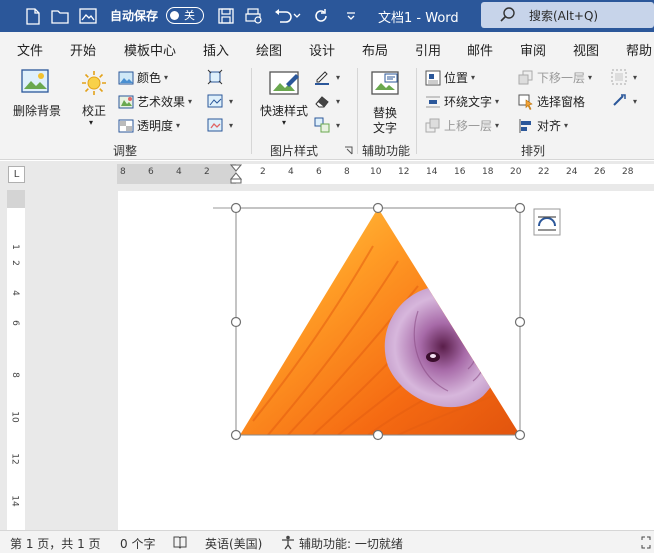 This screenshot has width=654, height=553. Describe the element at coordinates (297, 16) in the screenshot. I see `undo-dropdown-icon` at that location.